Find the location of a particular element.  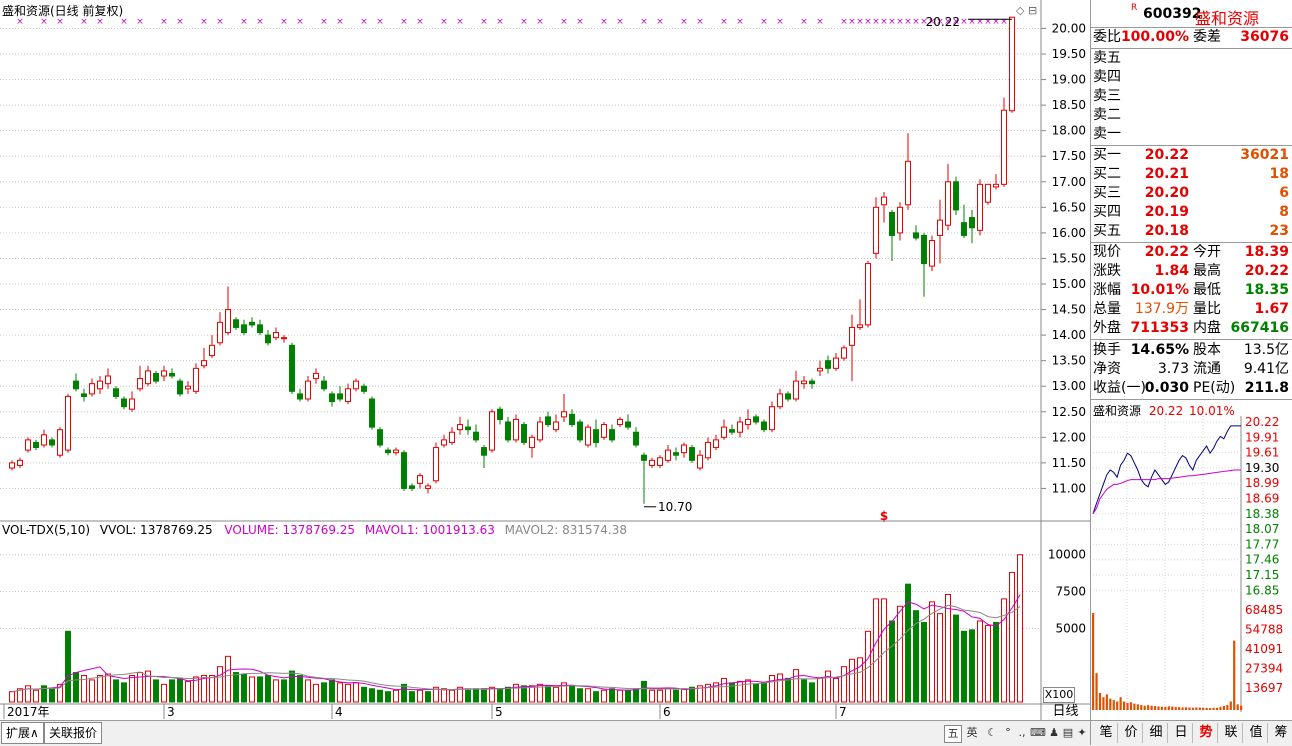

fund-value: 13.5亿 is located at coordinates (1266, 350).